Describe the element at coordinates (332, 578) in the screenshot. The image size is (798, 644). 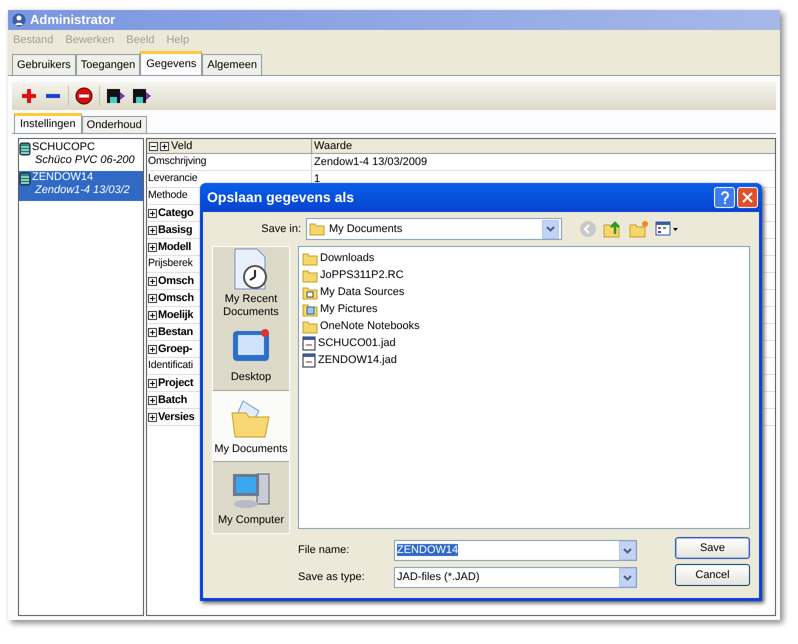
I see `file-type-label: Save as type:` at that location.